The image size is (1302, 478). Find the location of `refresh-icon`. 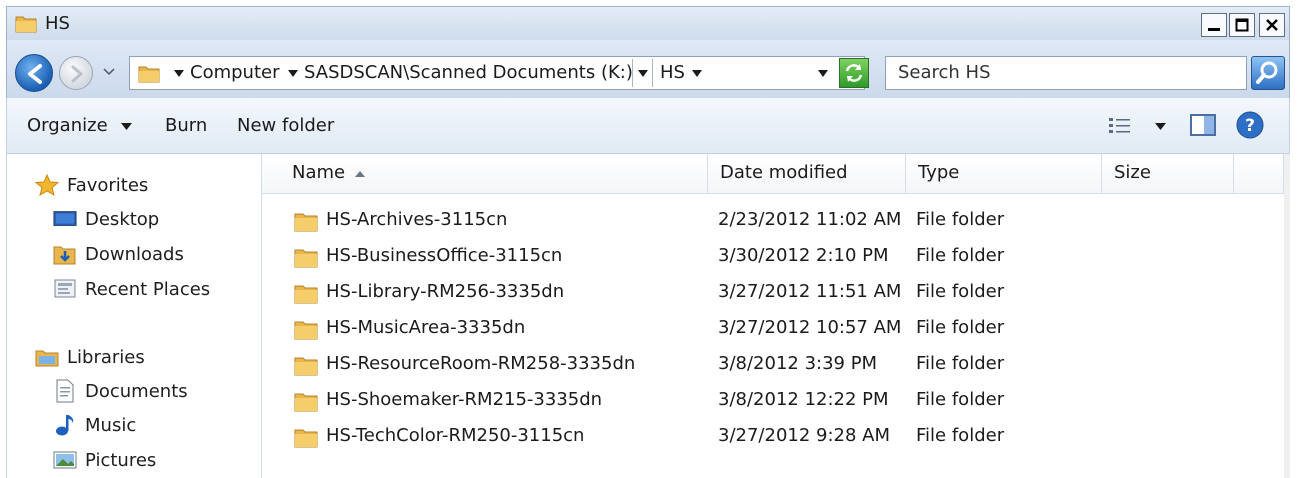

refresh-icon is located at coordinates (854, 73).